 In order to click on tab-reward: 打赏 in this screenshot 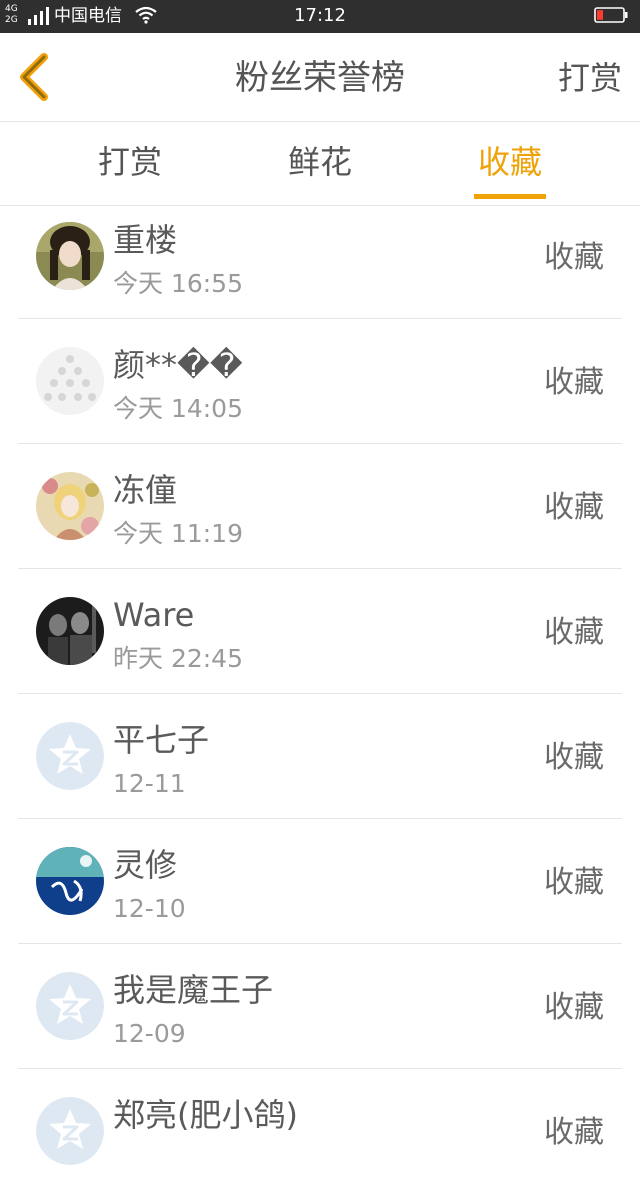, I will do `click(130, 162)`.